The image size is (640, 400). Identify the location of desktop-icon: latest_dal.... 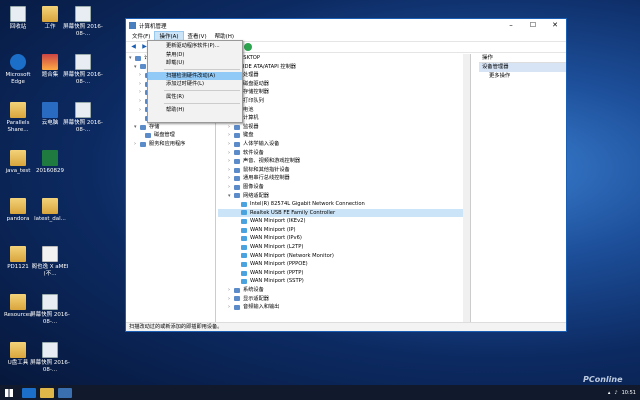
(50, 210).